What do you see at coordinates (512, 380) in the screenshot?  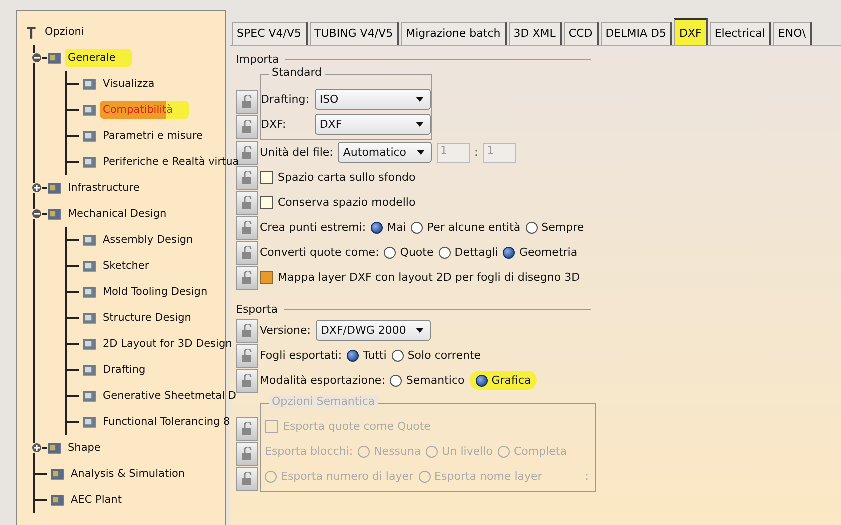 I see `radio-label: Grafica` at bounding box center [512, 380].